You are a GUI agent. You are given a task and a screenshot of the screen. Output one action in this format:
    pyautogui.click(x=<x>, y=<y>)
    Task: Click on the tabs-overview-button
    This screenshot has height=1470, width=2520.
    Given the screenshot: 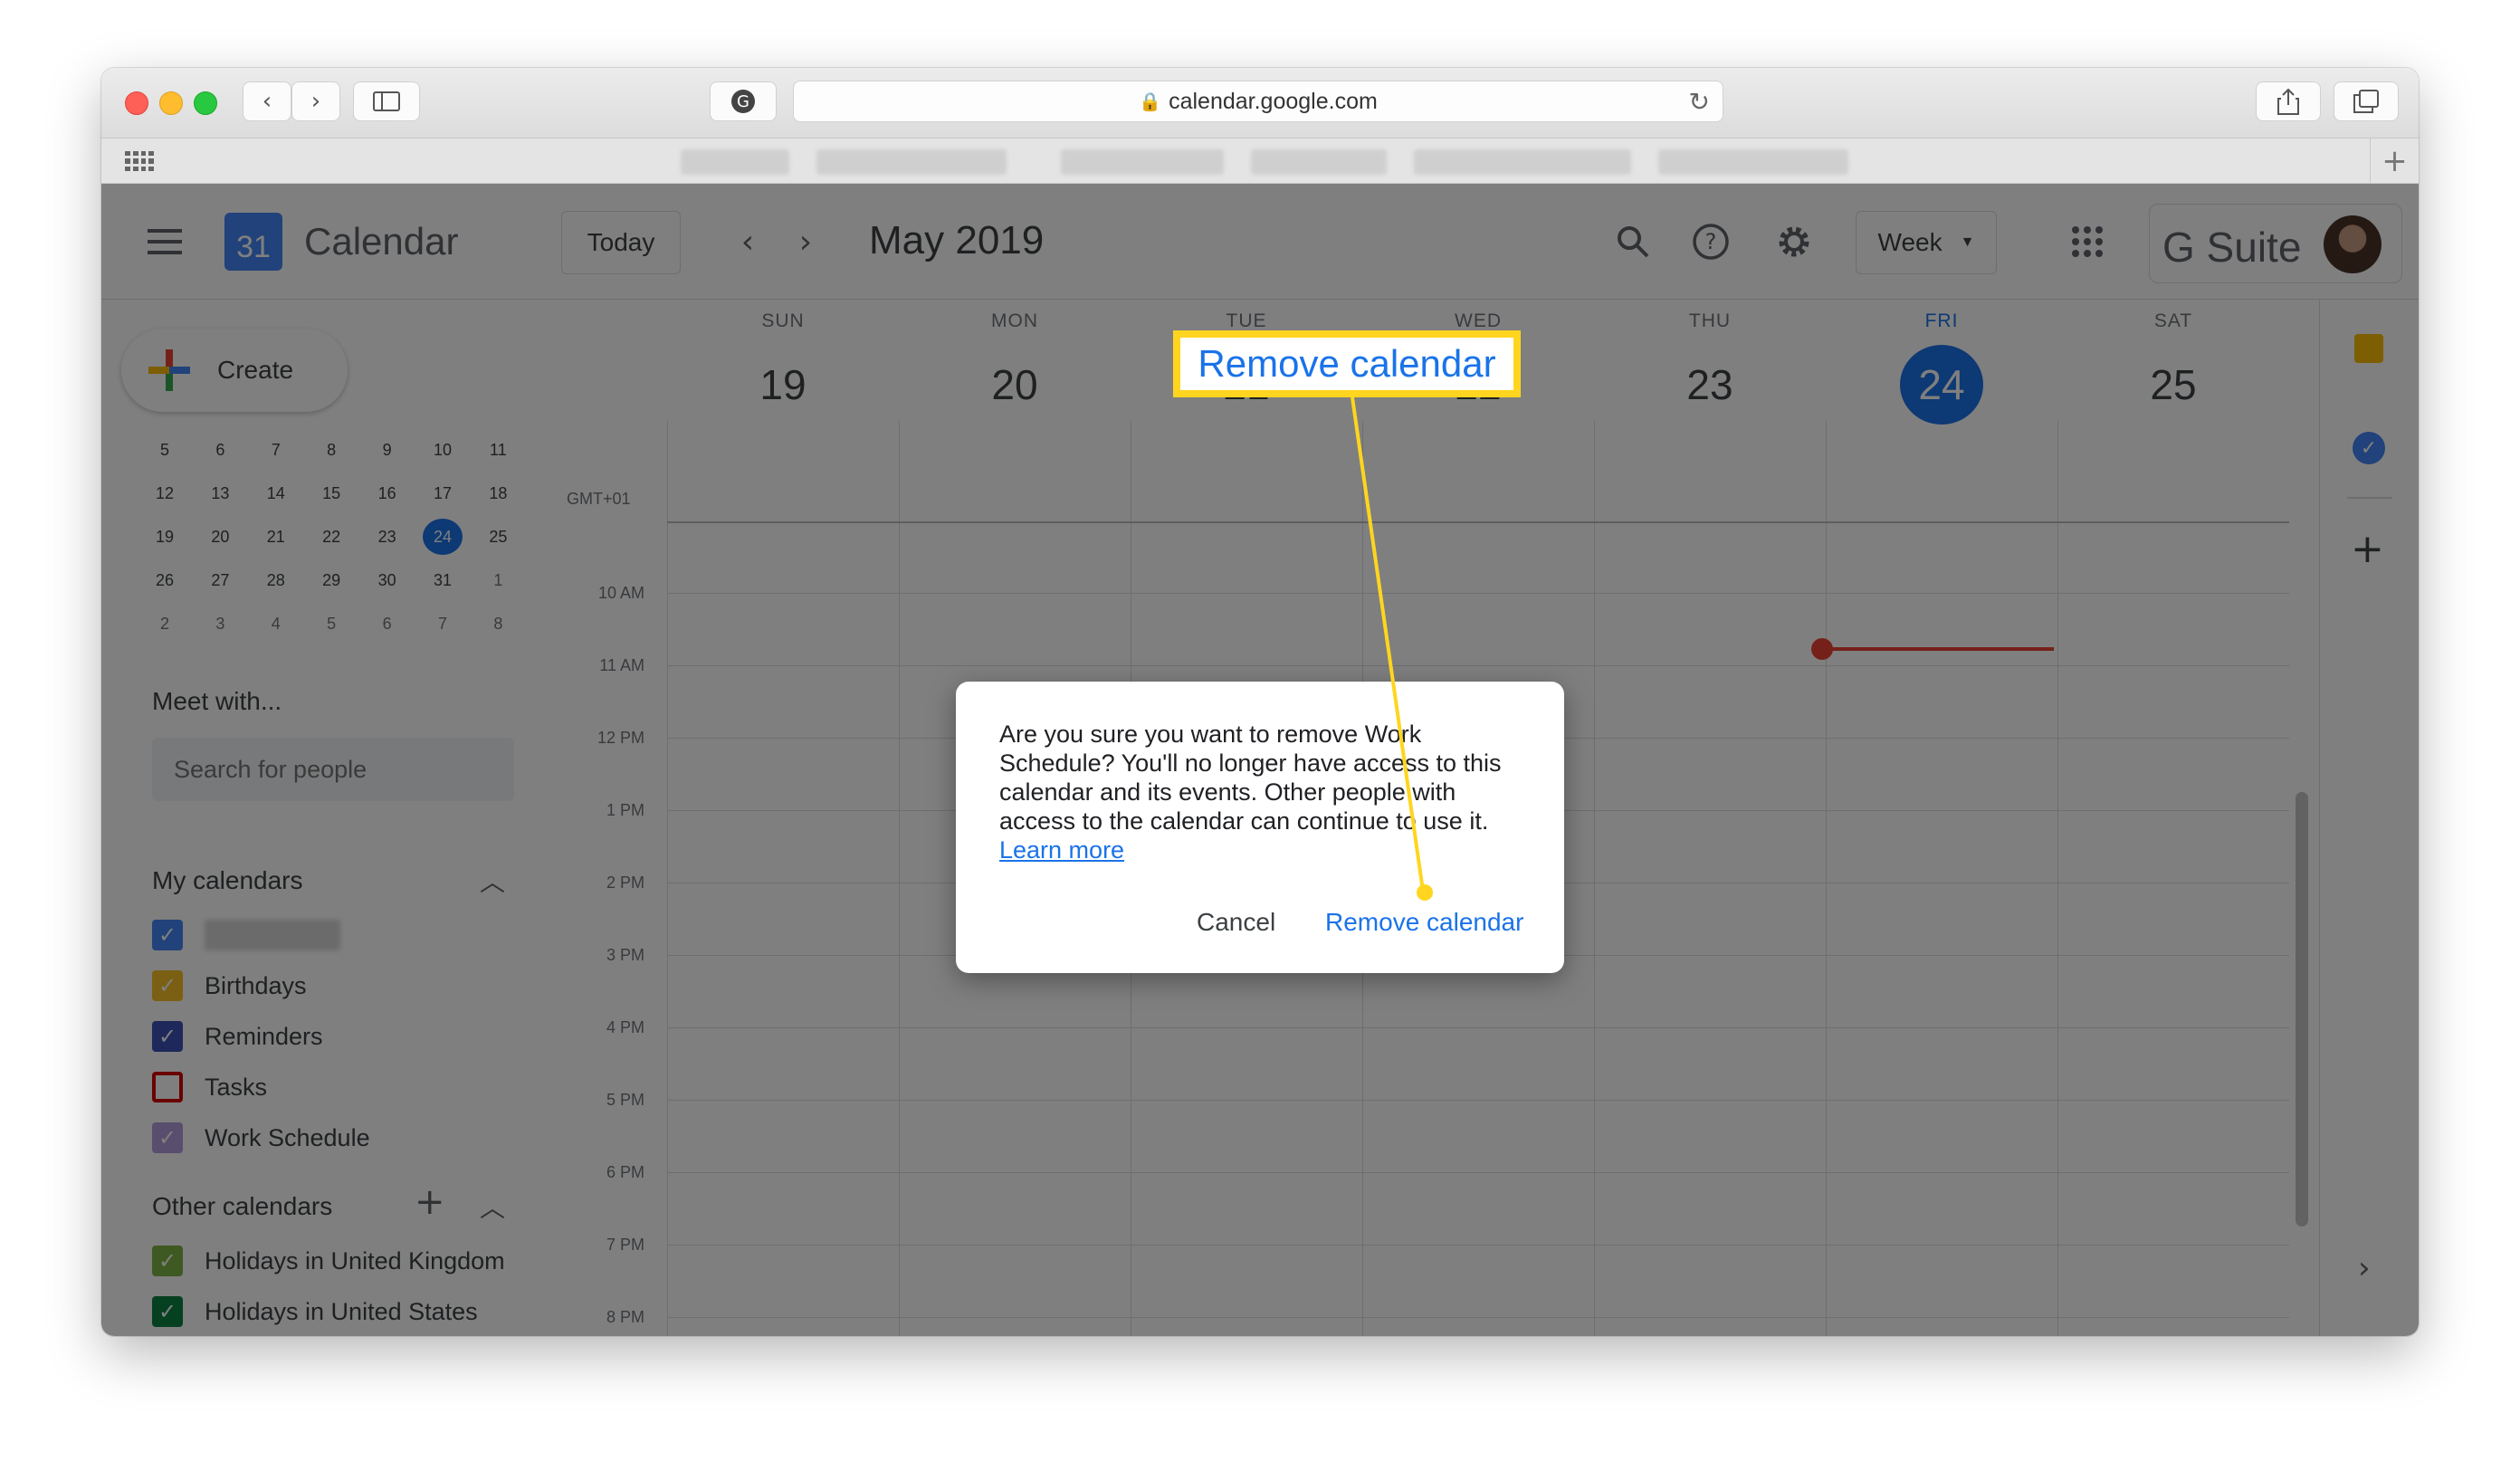 What is the action you would take?
    pyautogui.click(x=2366, y=101)
    